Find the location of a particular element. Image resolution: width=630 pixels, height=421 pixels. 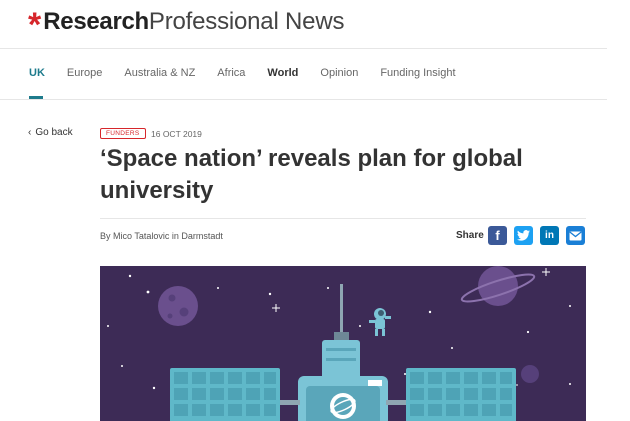

nav-item-funding-insight: Funding Insight is located at coordinates (417, 73).